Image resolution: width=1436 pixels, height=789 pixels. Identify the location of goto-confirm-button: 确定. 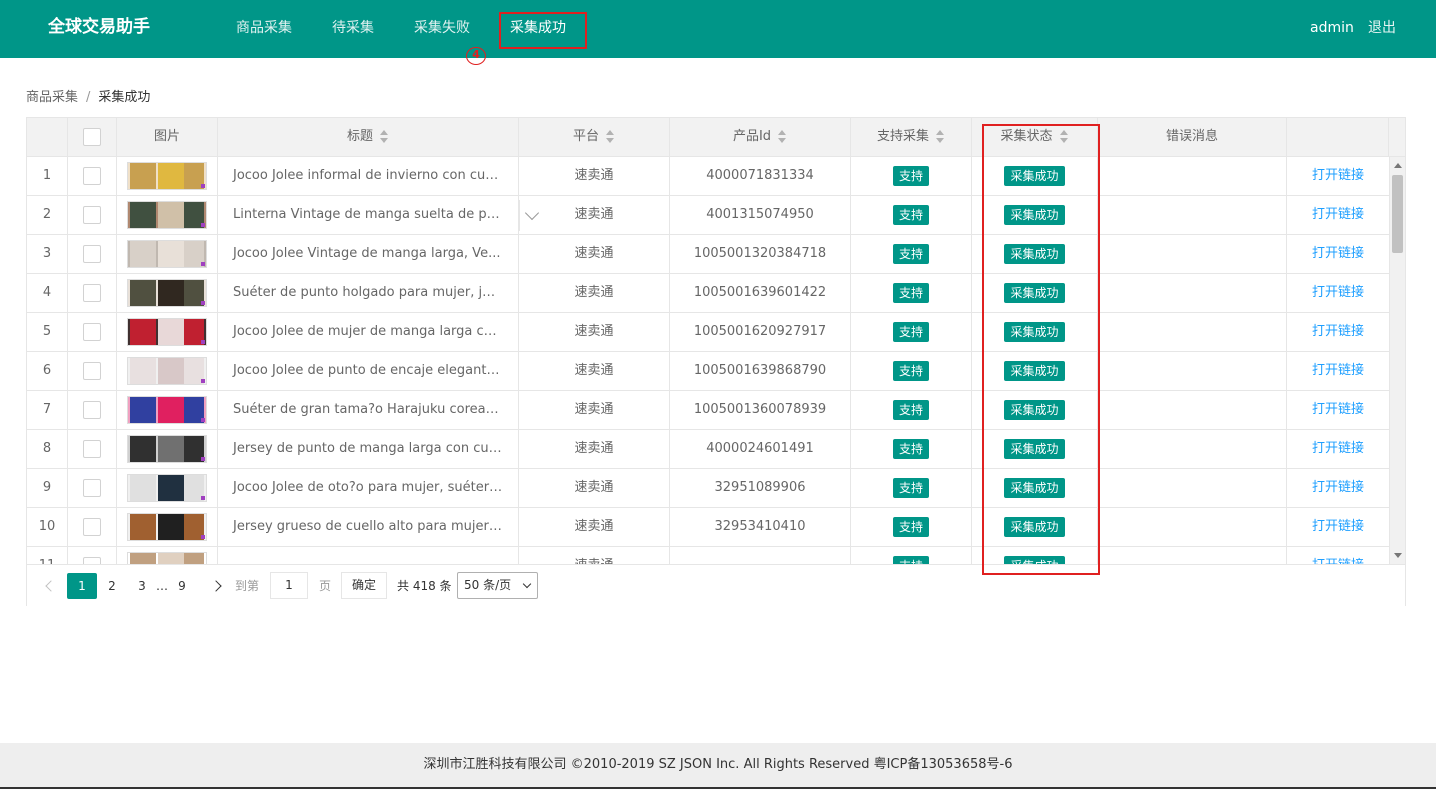
(364, 585).